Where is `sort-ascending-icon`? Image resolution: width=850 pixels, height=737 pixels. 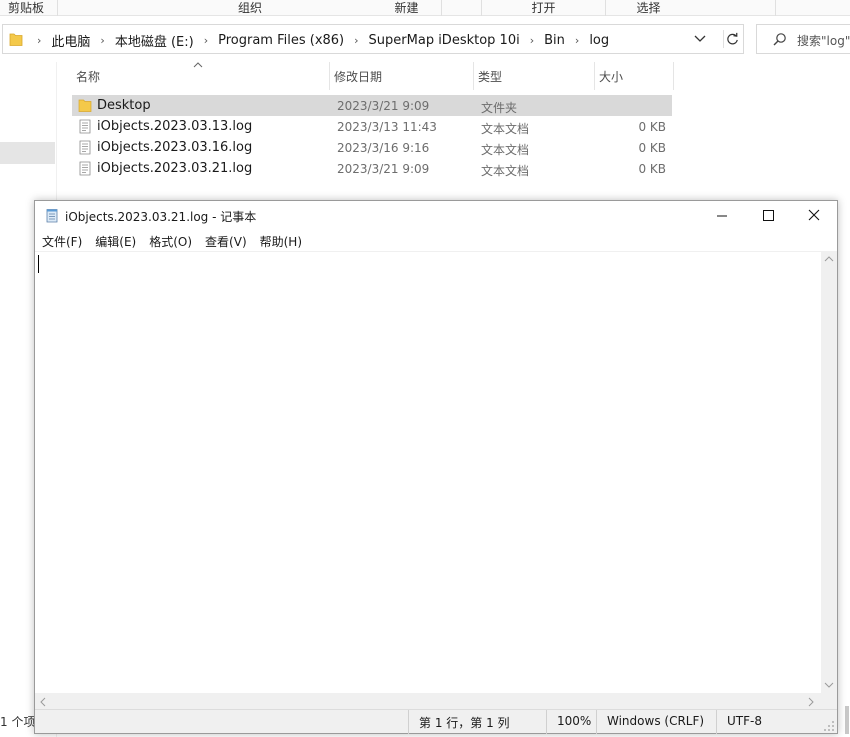 sort-ascending-icon is located at coordinates (198, 65).